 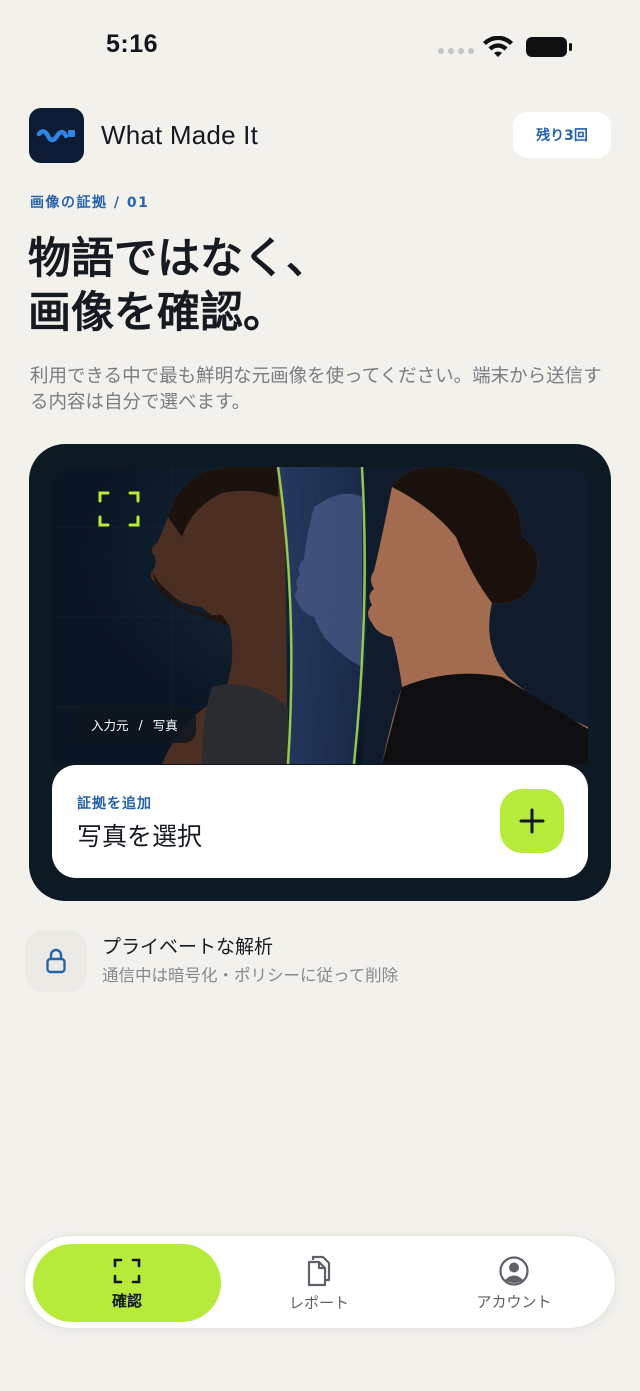 I want to click on source-tag-right: 写真, so click(x=165, y=725).